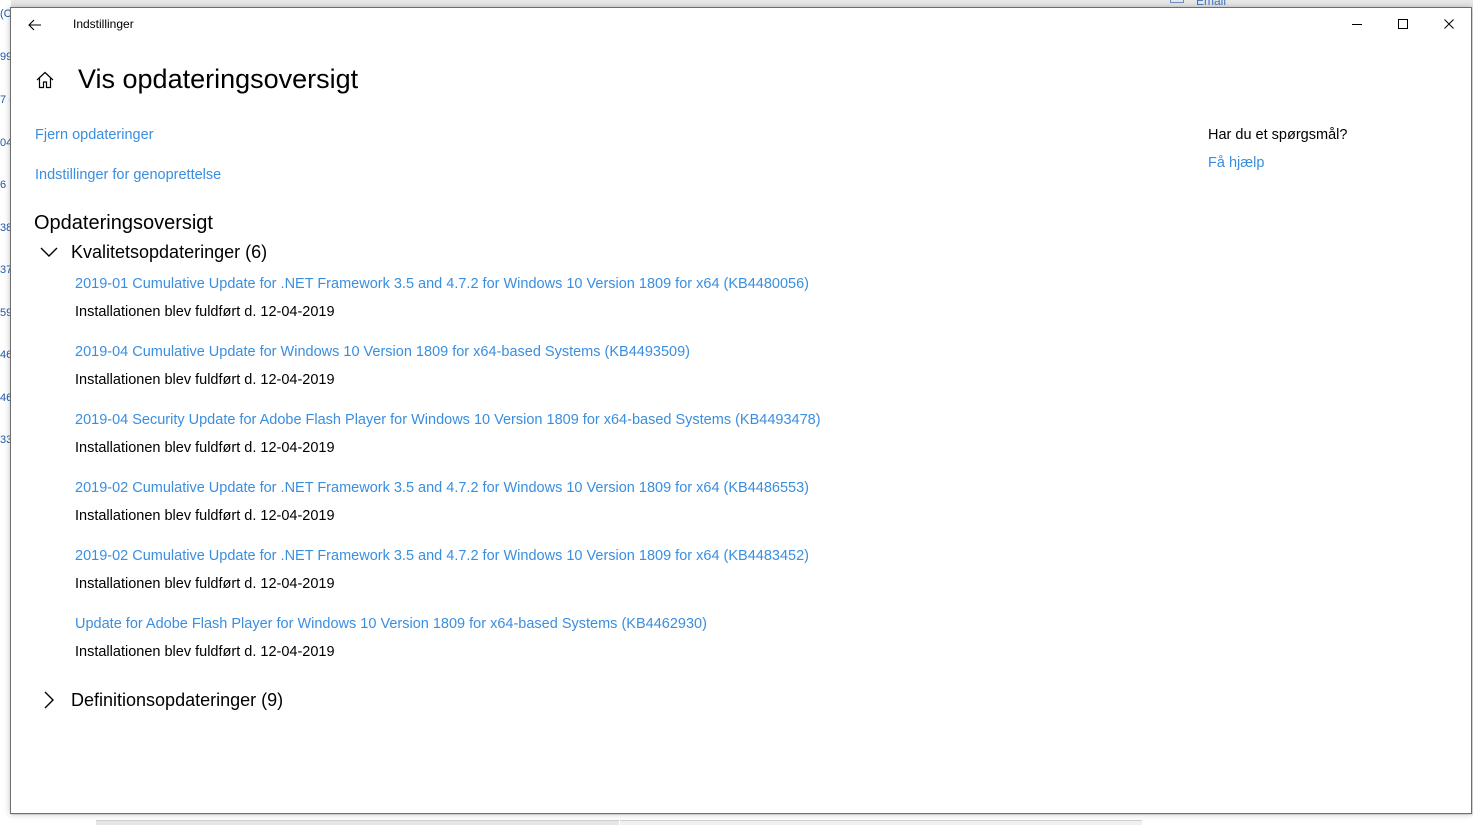 This screenshot has width=1473, height=825. I want to click on back-arrow-icon, so click(34, 25).